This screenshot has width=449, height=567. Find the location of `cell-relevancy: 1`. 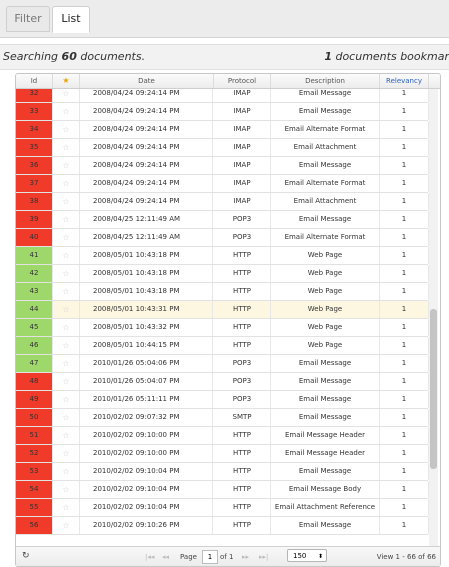

cell-relevancy: 1 is located at coordinates (404, 525).